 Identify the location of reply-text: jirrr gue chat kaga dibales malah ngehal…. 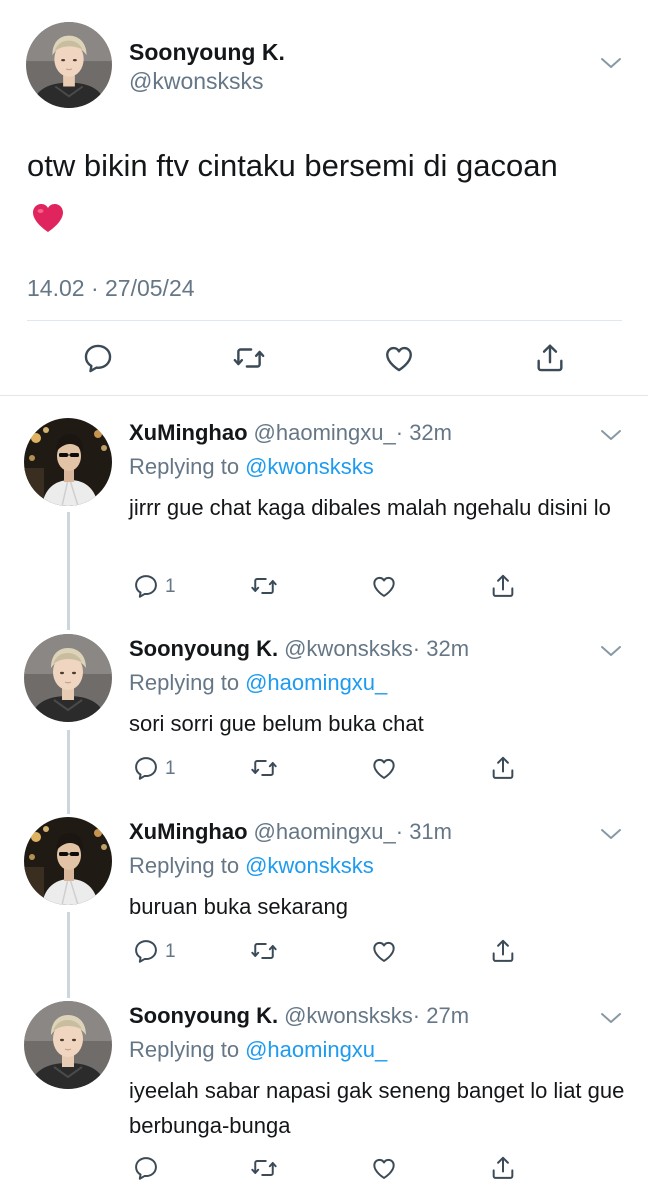
(370, 507).